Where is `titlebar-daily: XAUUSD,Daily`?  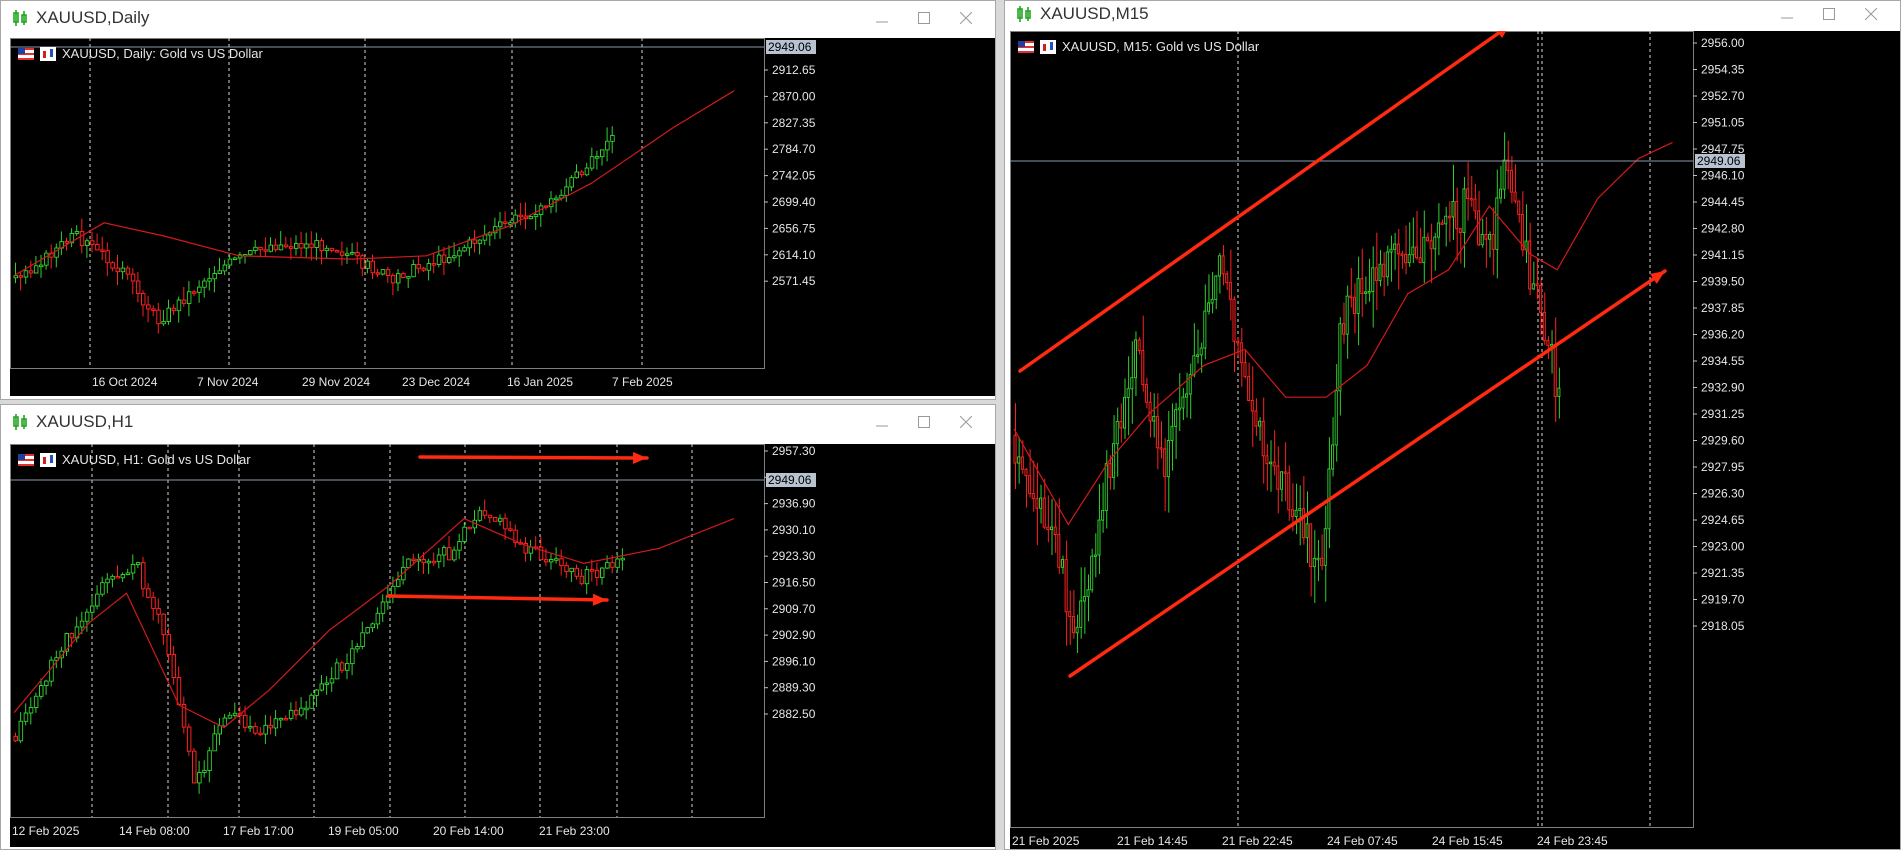
titlebar-daily: XAUUSD,Daily is located at coordinates (498, 18).